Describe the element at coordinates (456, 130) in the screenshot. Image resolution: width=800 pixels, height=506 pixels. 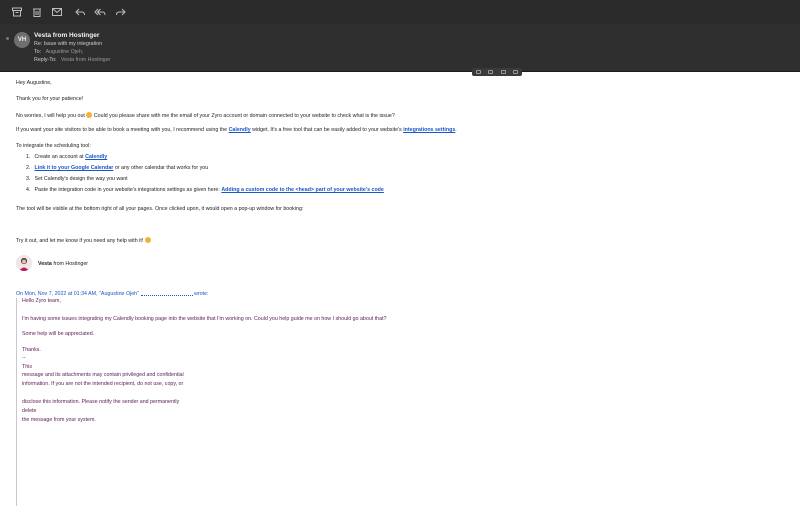
I see `p2-text-end: .` at that location.